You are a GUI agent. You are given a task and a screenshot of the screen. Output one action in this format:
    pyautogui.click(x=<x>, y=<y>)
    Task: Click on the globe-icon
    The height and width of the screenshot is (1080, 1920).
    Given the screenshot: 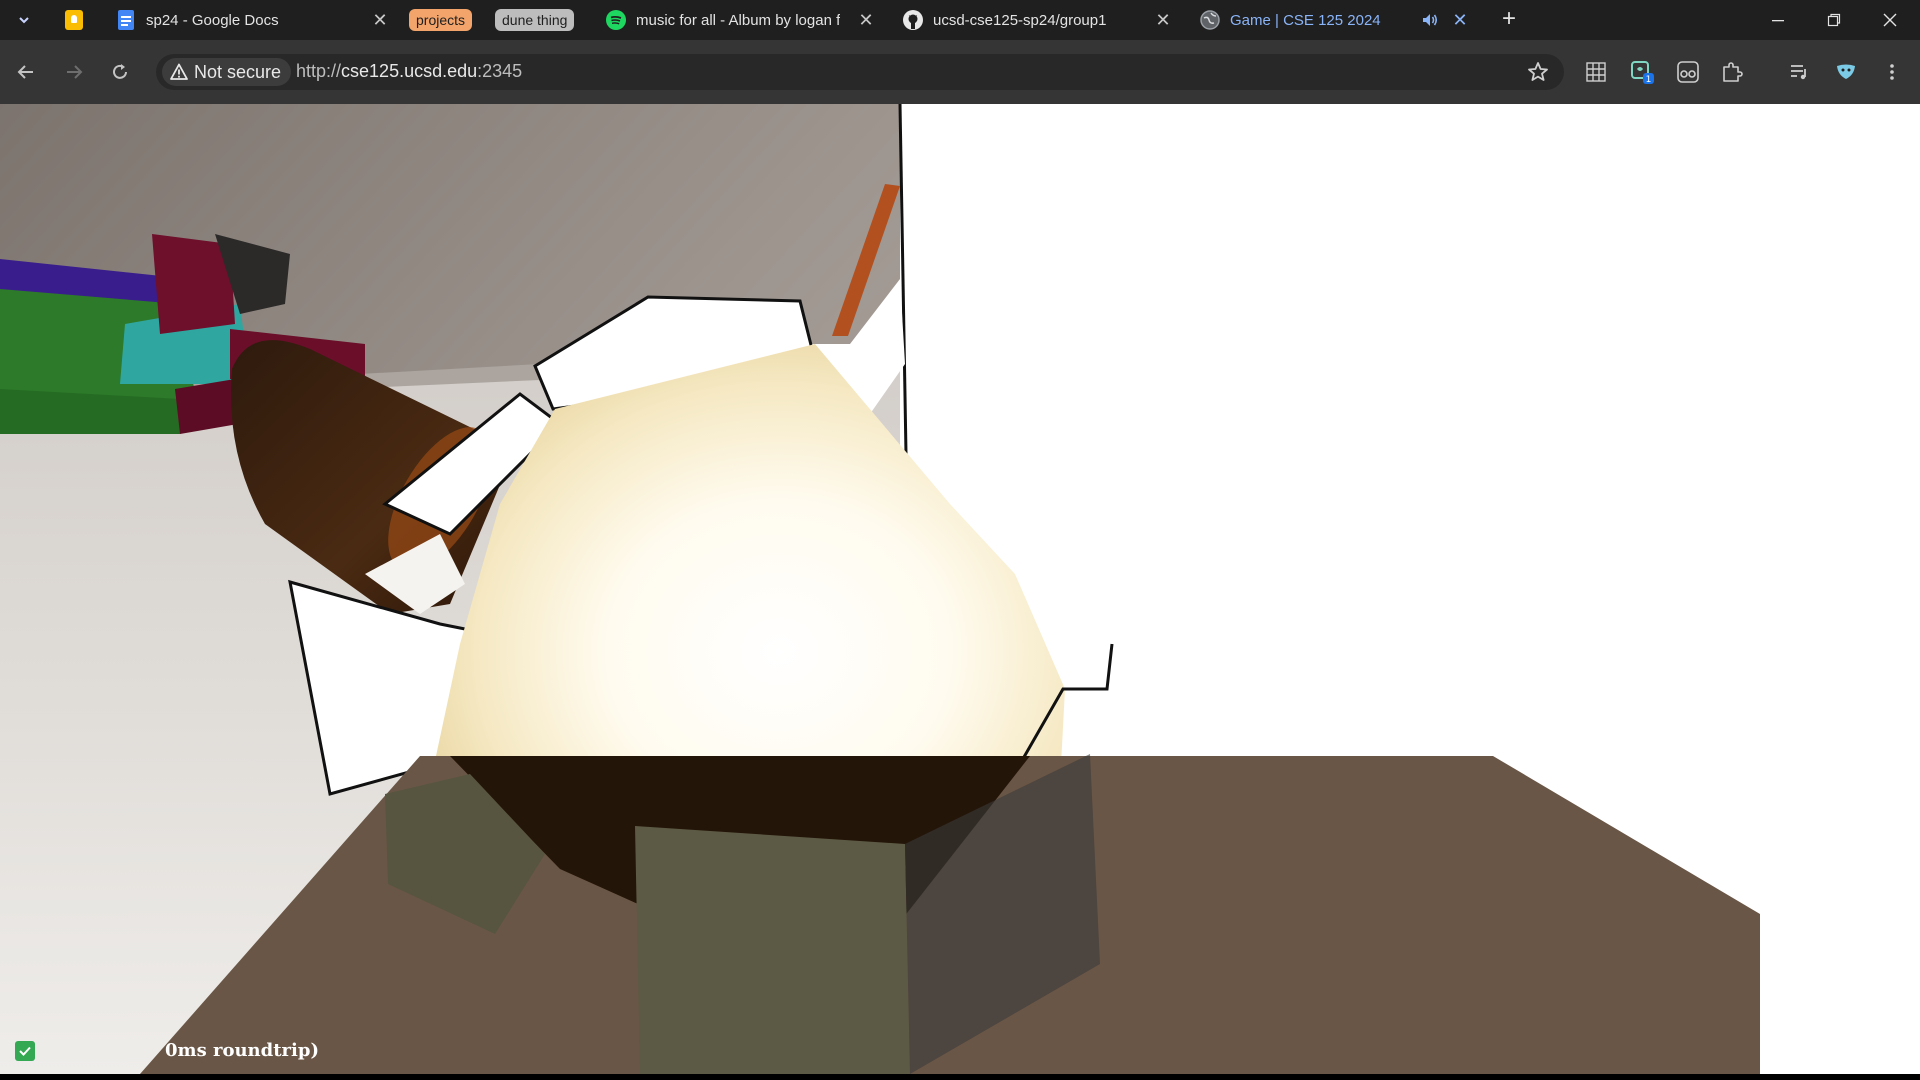 What is the action you would take?
    pyautogui.click(x=1210, y=20)
    